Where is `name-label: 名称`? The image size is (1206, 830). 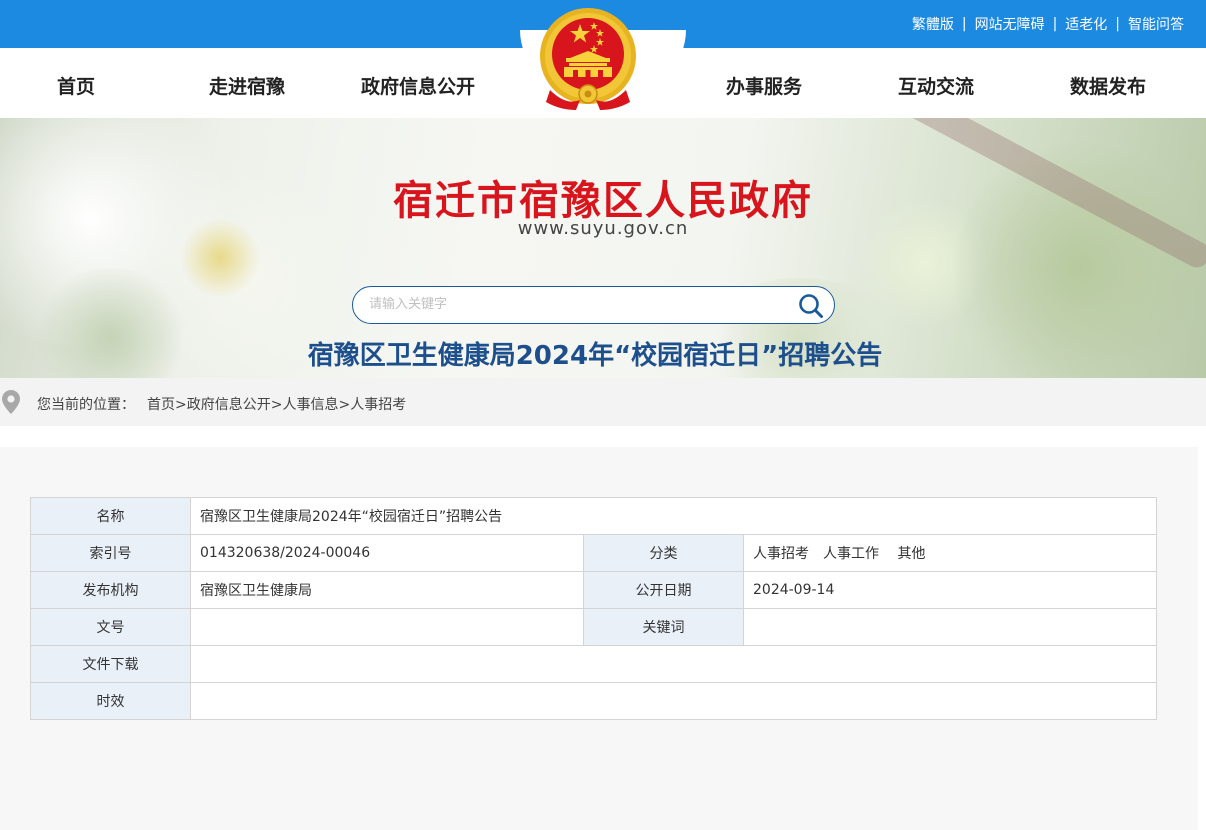 name-label: 名称 is located at coordinates (110, 516).